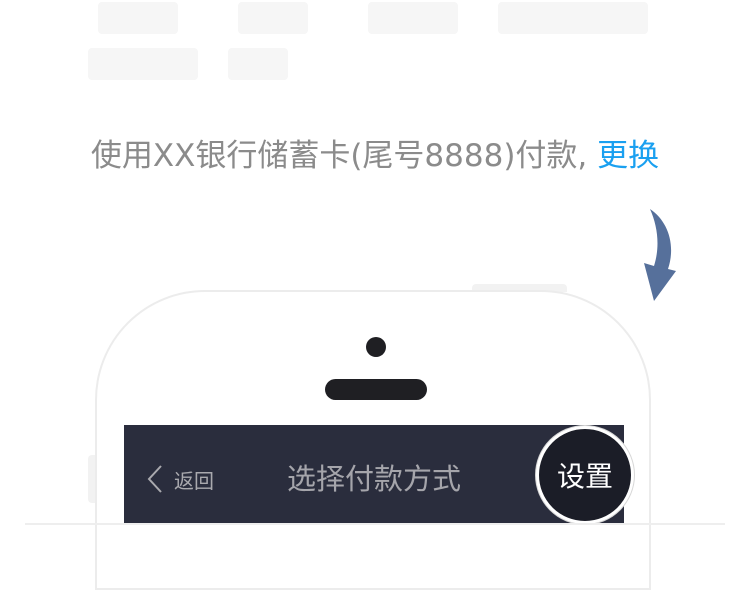 The width and height of the screenshot is (750, 590). I want to click on phone-speaker, so click(376, 389).